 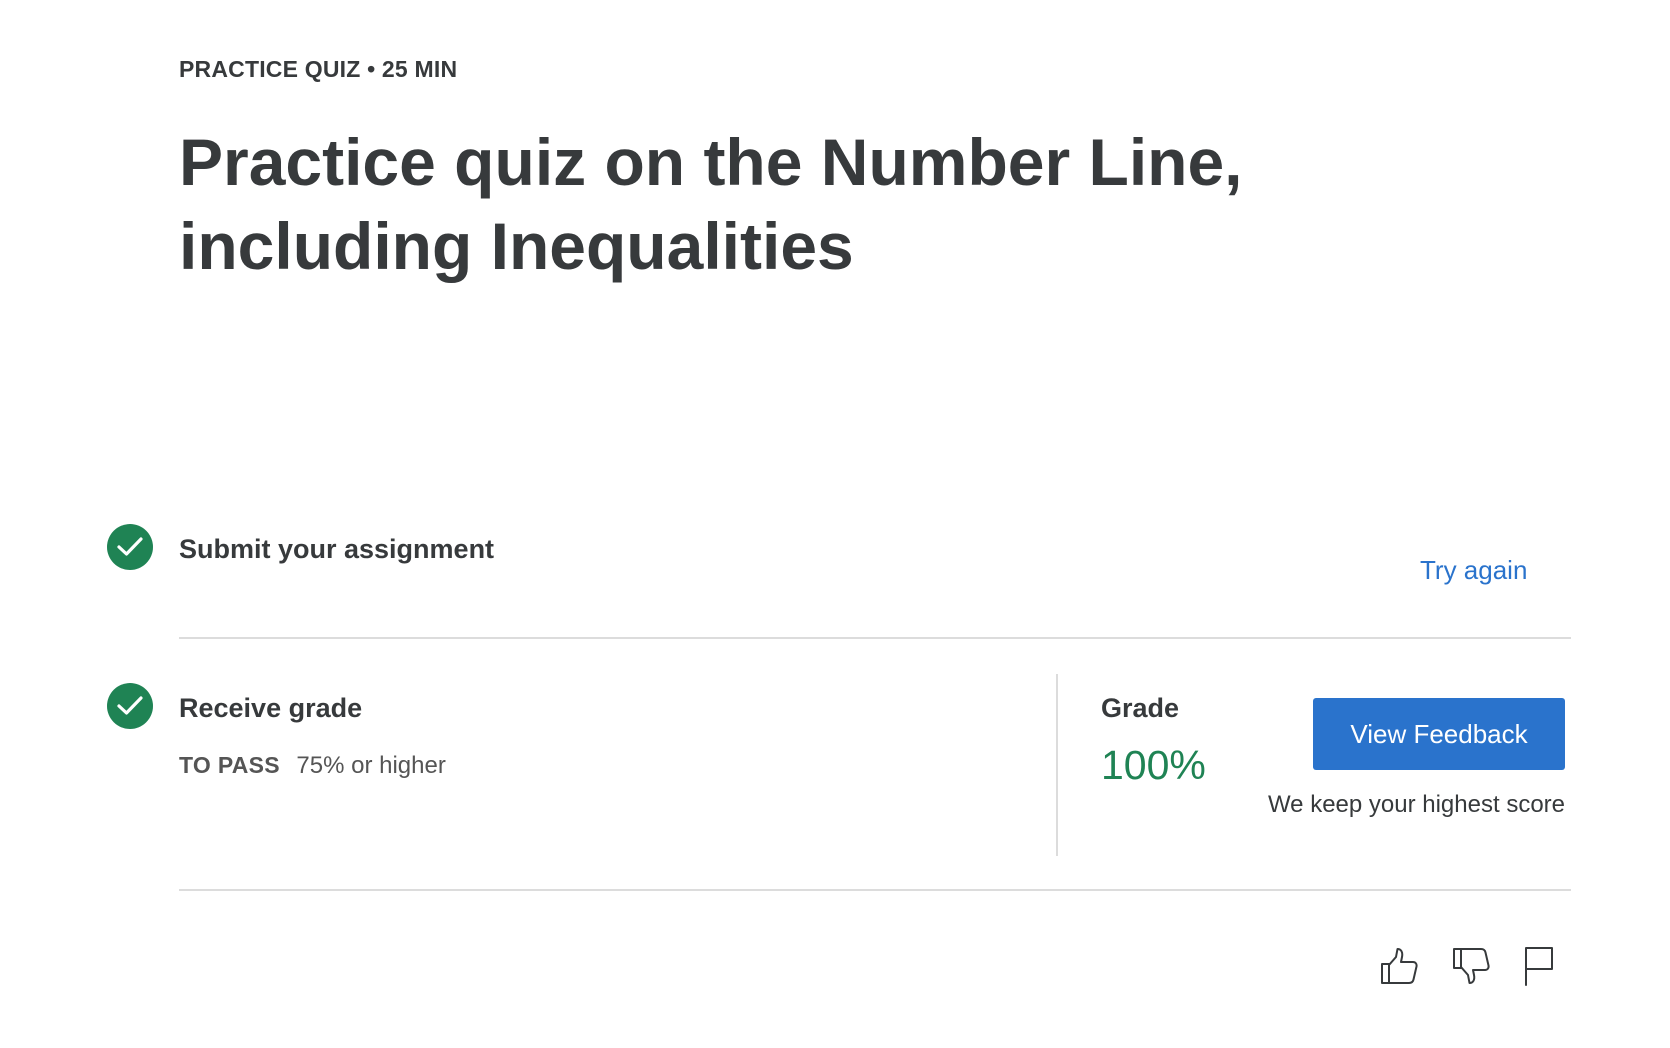 I want to click on receive-grade-title: Receive grade, so click(x=271, y=708).